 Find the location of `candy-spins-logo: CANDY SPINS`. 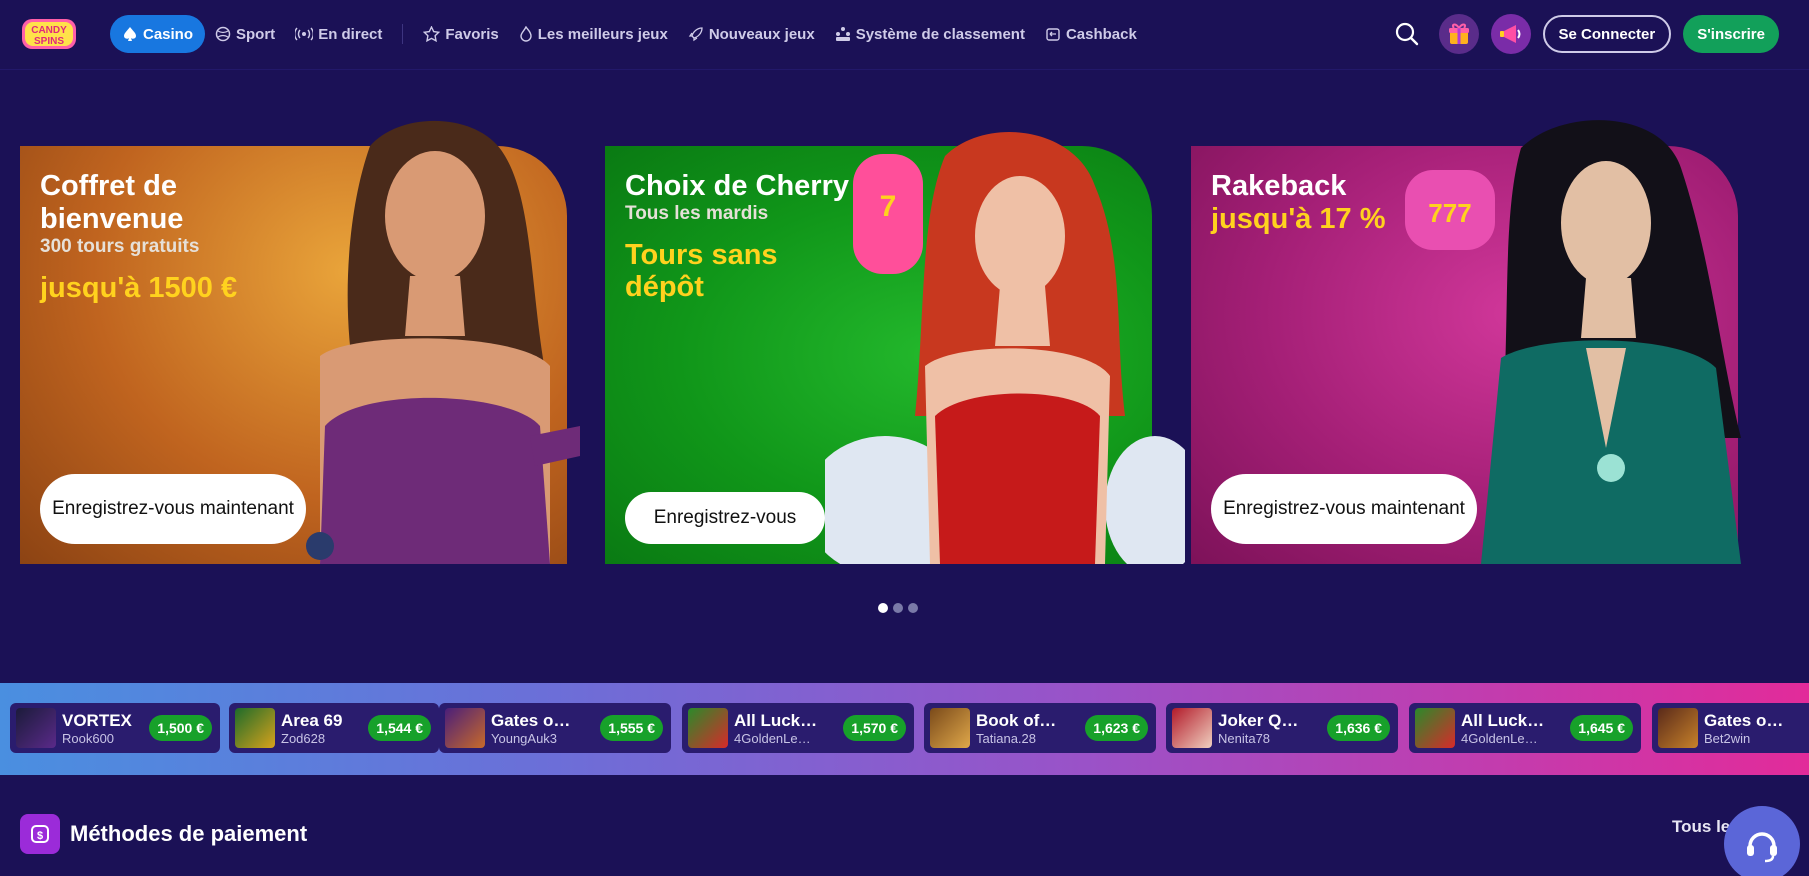

candy-spins-logo: CANDY SPINS is located at coordinates (49, 34).